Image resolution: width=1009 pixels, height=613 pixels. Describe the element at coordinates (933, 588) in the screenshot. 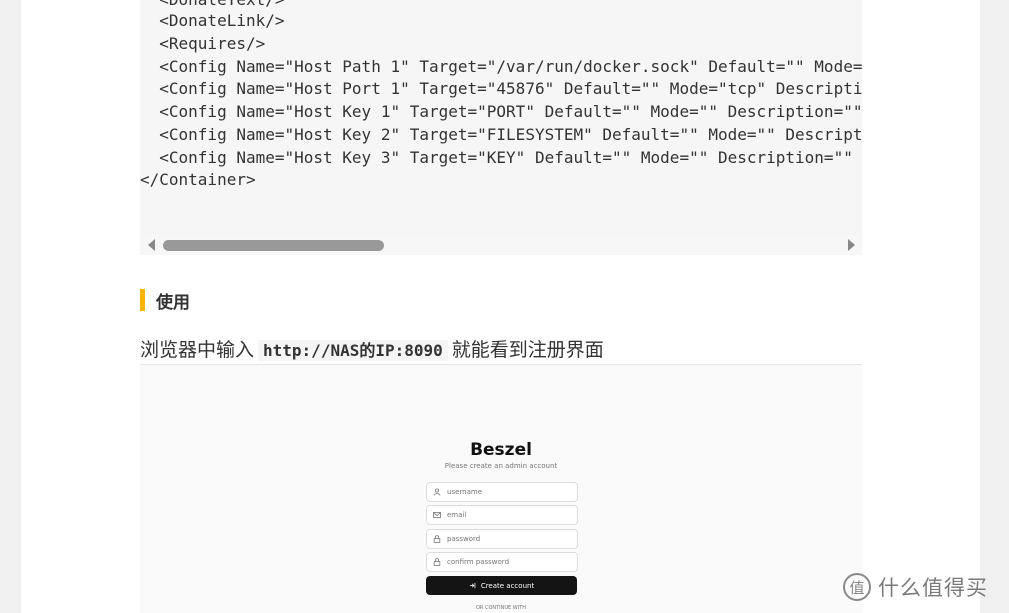

I see `watermark-text: 什么值得买` at that location.